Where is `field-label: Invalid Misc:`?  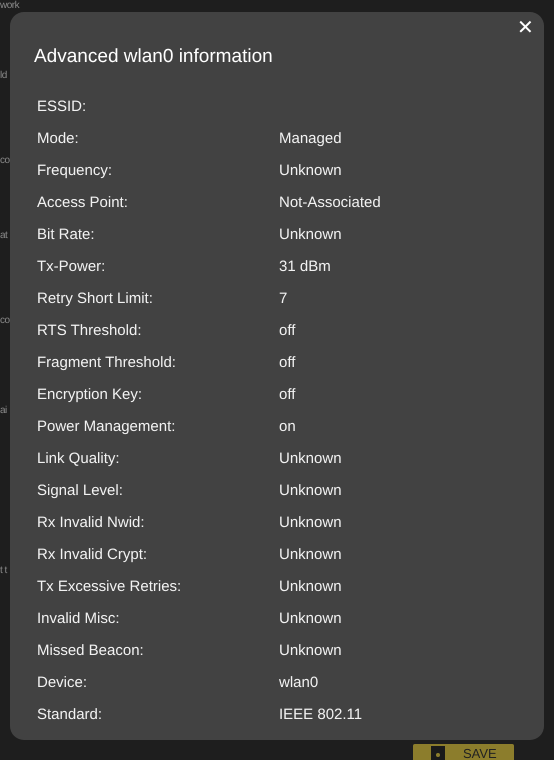
field-label: Invalid Misc: is located at coordinates (79, 619).